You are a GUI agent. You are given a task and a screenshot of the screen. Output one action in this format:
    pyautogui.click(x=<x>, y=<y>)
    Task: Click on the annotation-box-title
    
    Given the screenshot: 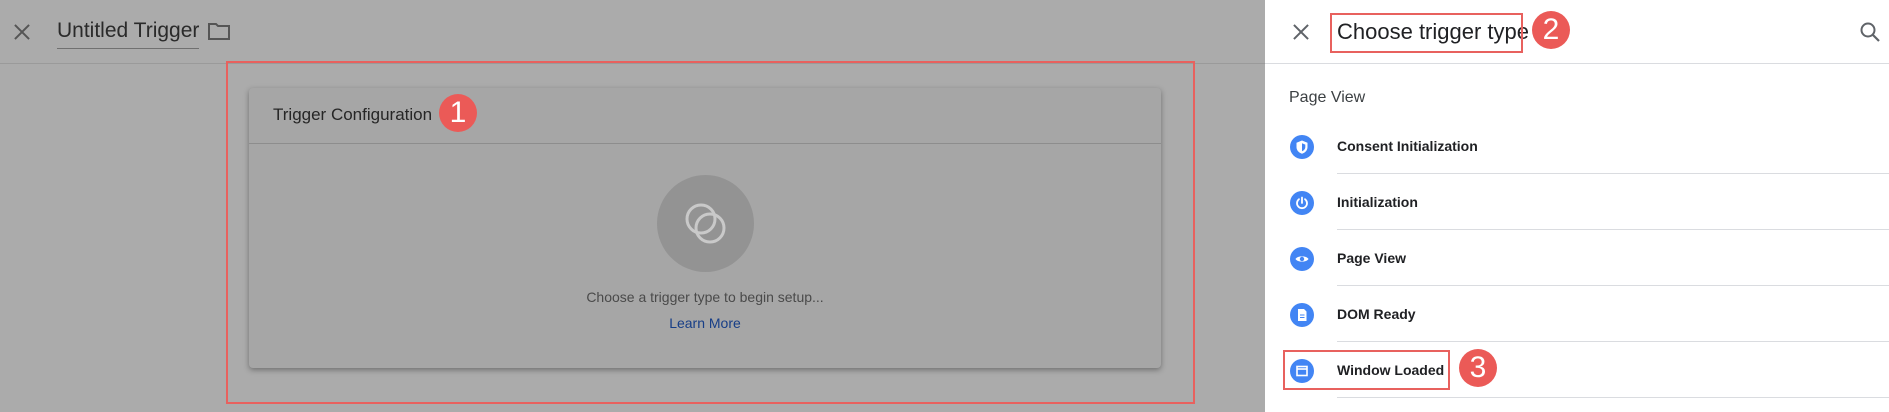 What is the action you would take?
    pyautogui.click(x=1426, y=33)
    